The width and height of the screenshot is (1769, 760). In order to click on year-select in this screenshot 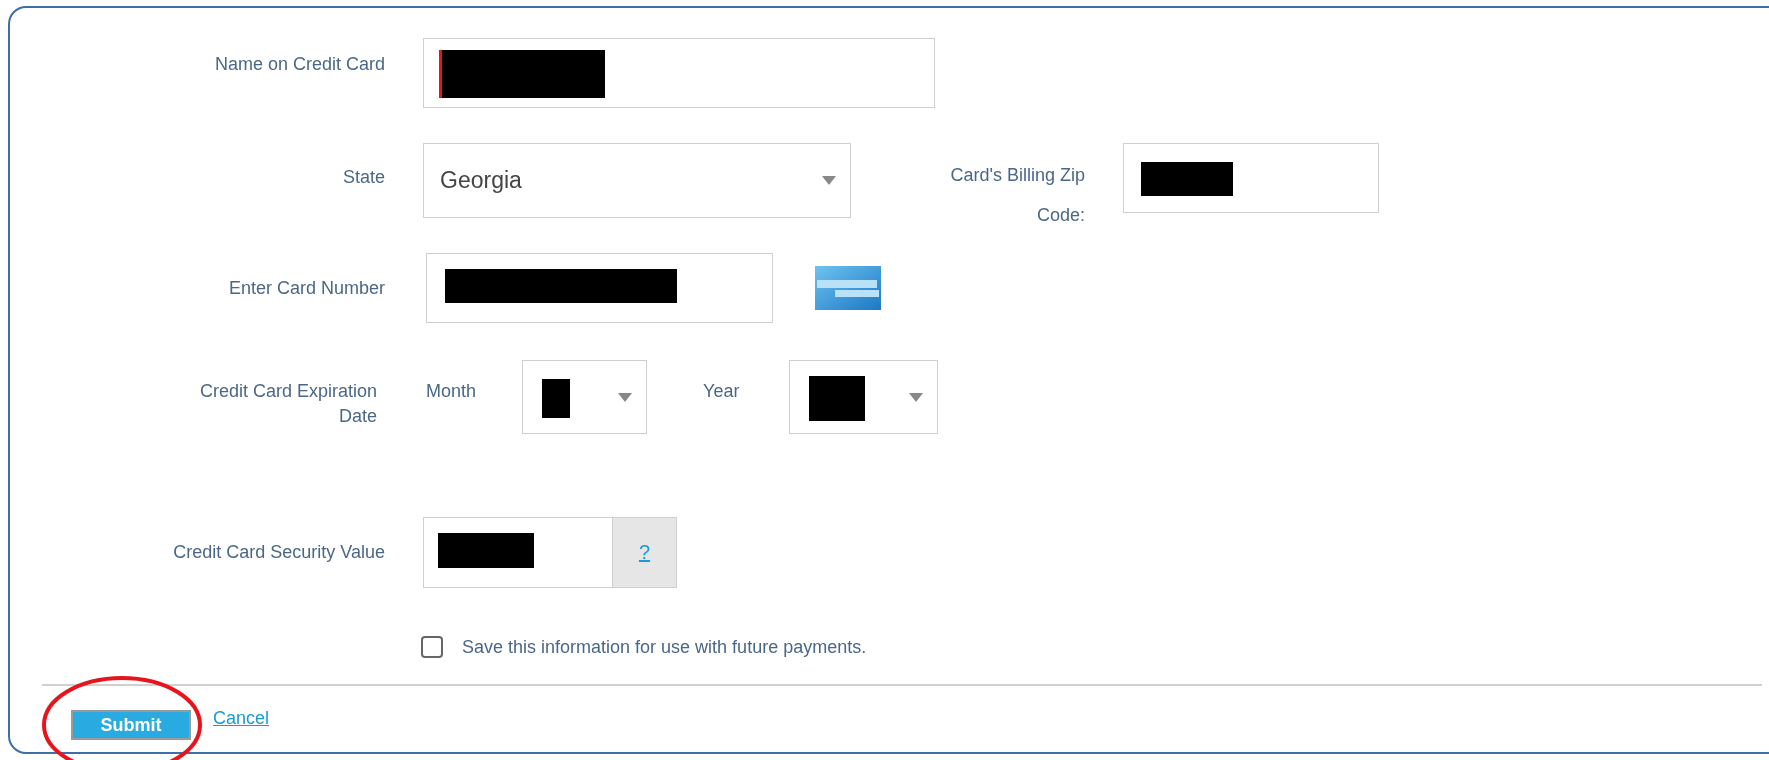, I will do `click(864, 397)`.